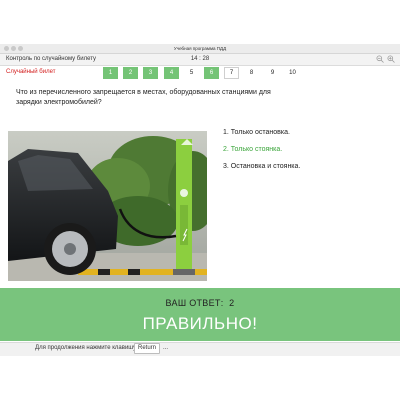  Describe the element at coordinates (391, 59) in the screenshot. I see `zoom-in-icon` at that location.